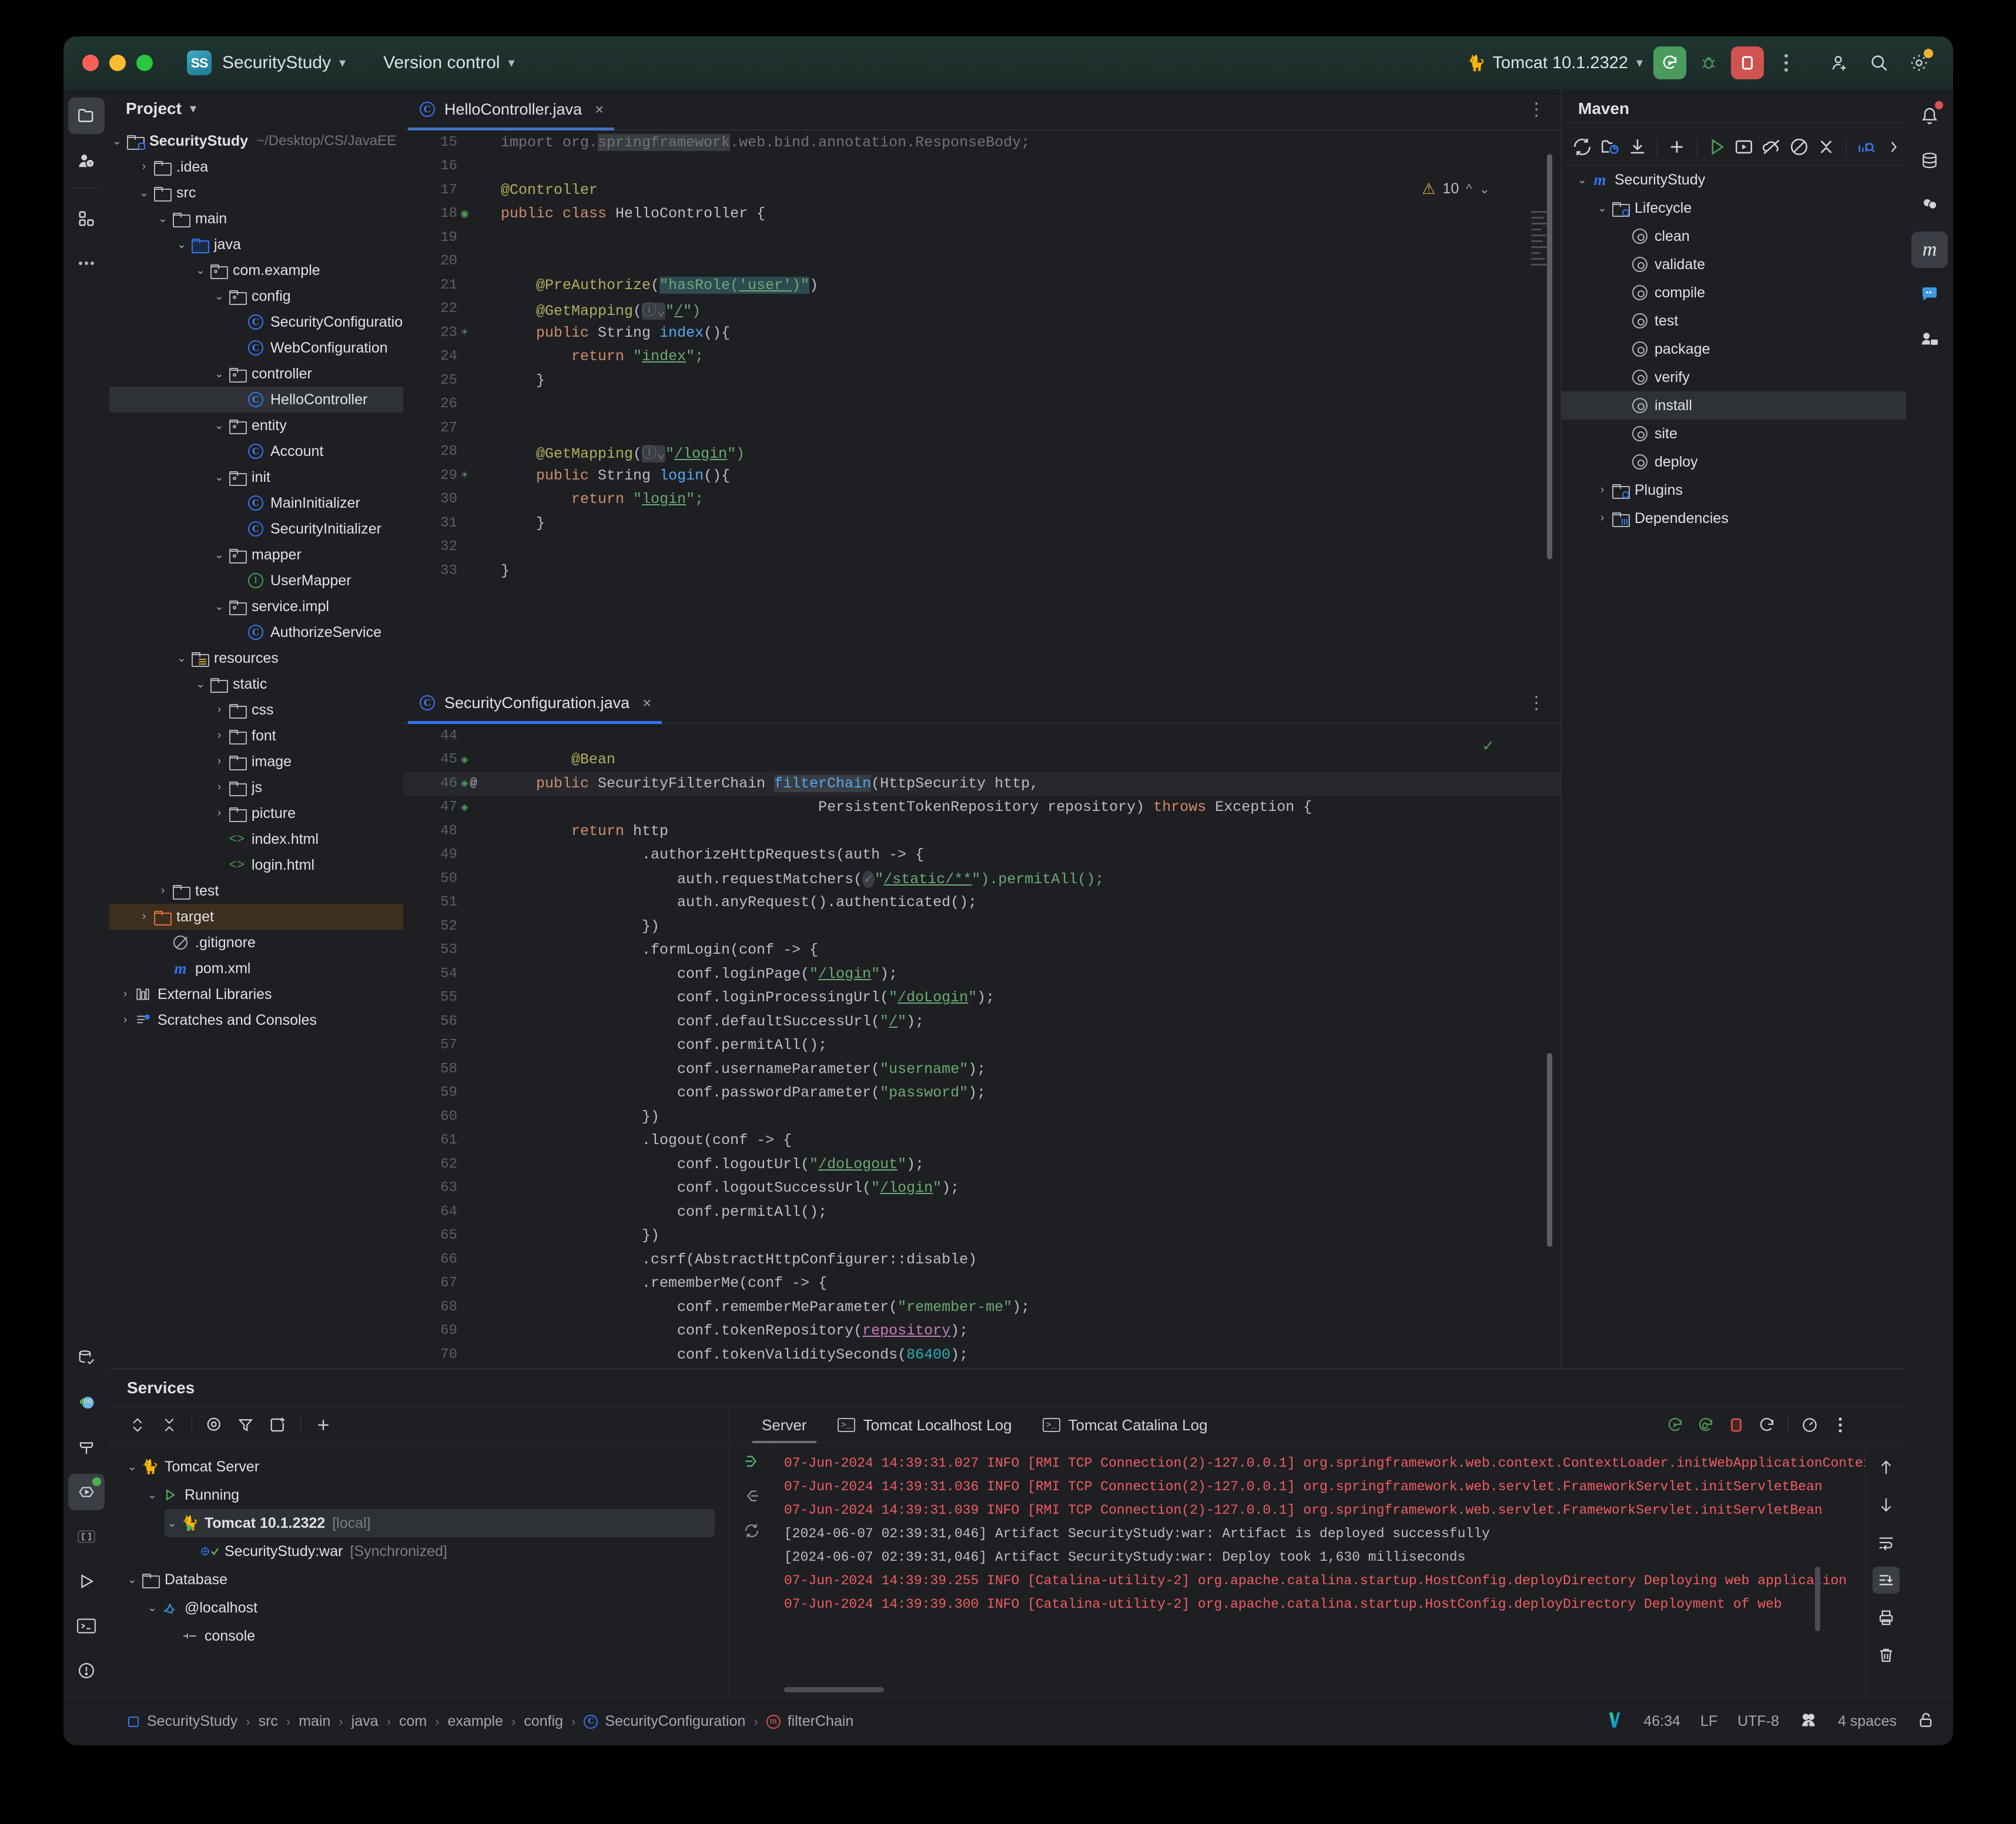 The width and height of the screenshot is (2016, 1824). What do you see at coordinates (256, 108) in the screenshot?
I see `project-panel-header: Project ▾` at bounding box center [256, 108].